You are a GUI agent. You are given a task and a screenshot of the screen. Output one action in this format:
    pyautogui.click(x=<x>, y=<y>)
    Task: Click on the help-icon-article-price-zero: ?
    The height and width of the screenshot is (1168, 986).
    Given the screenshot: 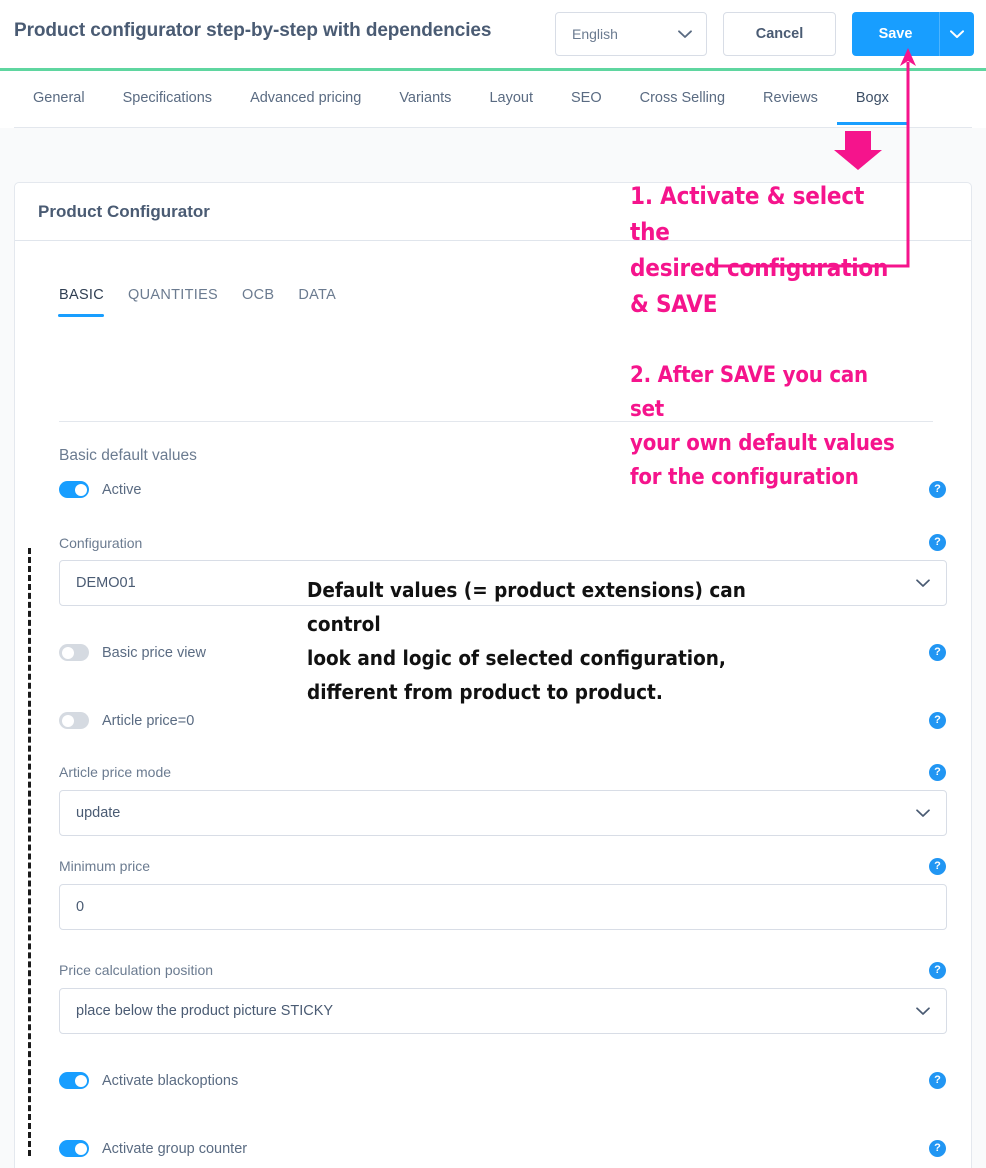 What is the action you would take?
    pyautogui.click(x=937, y=720)
    